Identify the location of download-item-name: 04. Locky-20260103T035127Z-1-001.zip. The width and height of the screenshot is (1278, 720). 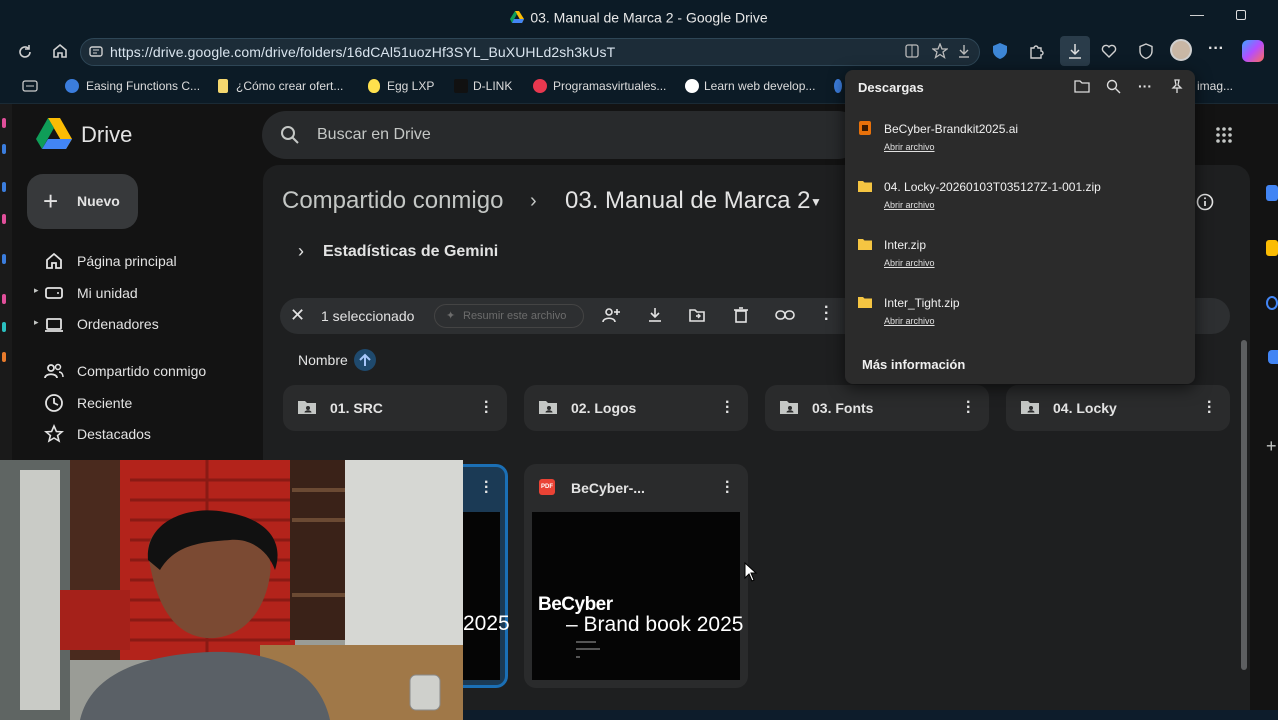
(992, 187).